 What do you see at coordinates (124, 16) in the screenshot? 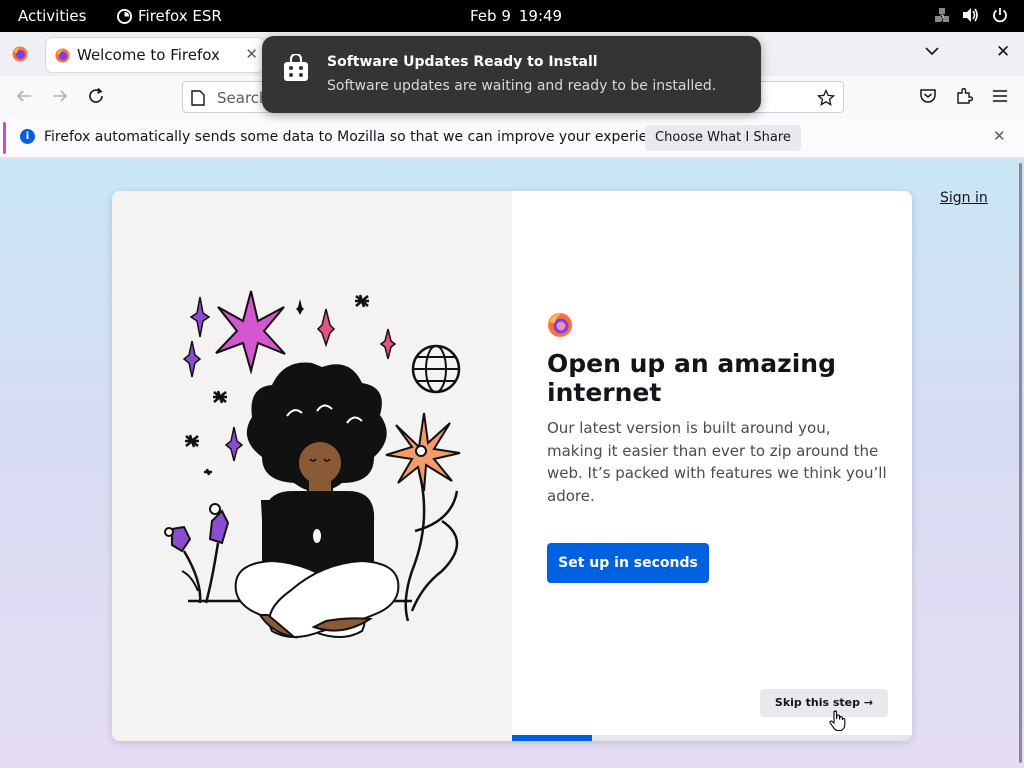
I see `firefox-app-icon` at bounding box center [124, 16].